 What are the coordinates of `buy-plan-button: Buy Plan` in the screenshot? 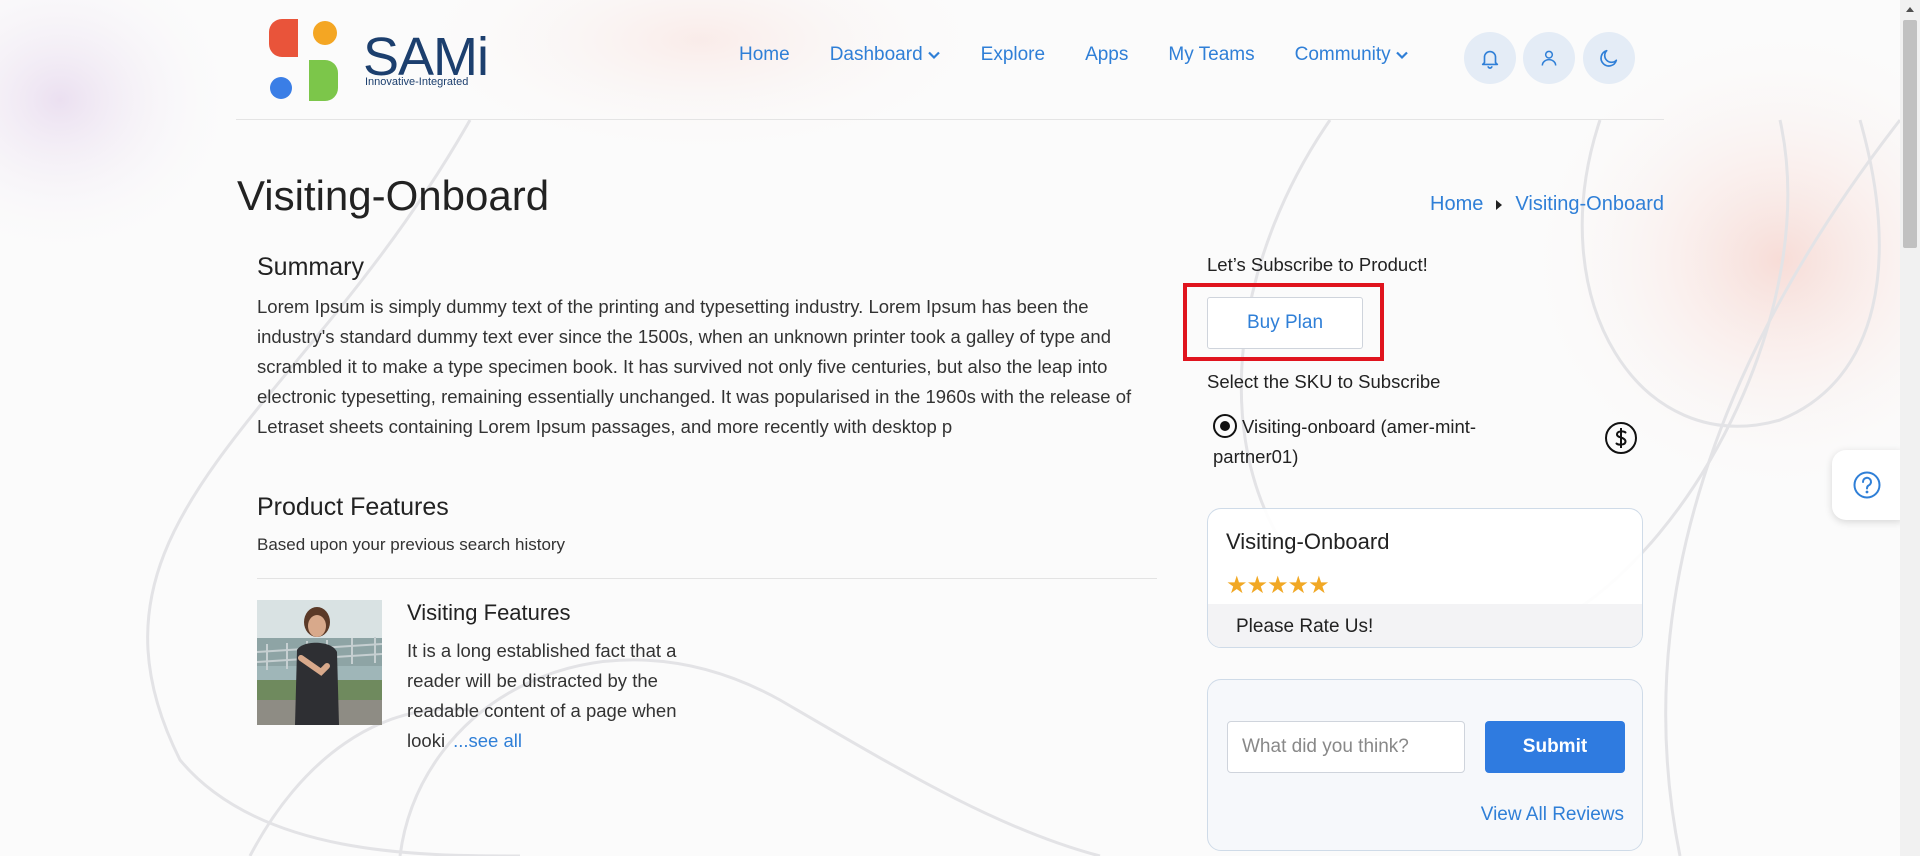 It's located at (1285, 323).